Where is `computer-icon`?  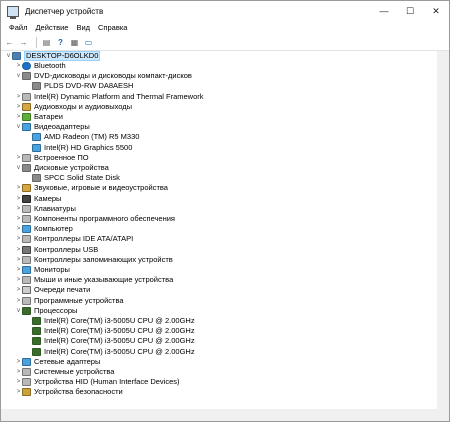
computer-icon is located at coordinates (16, 56).